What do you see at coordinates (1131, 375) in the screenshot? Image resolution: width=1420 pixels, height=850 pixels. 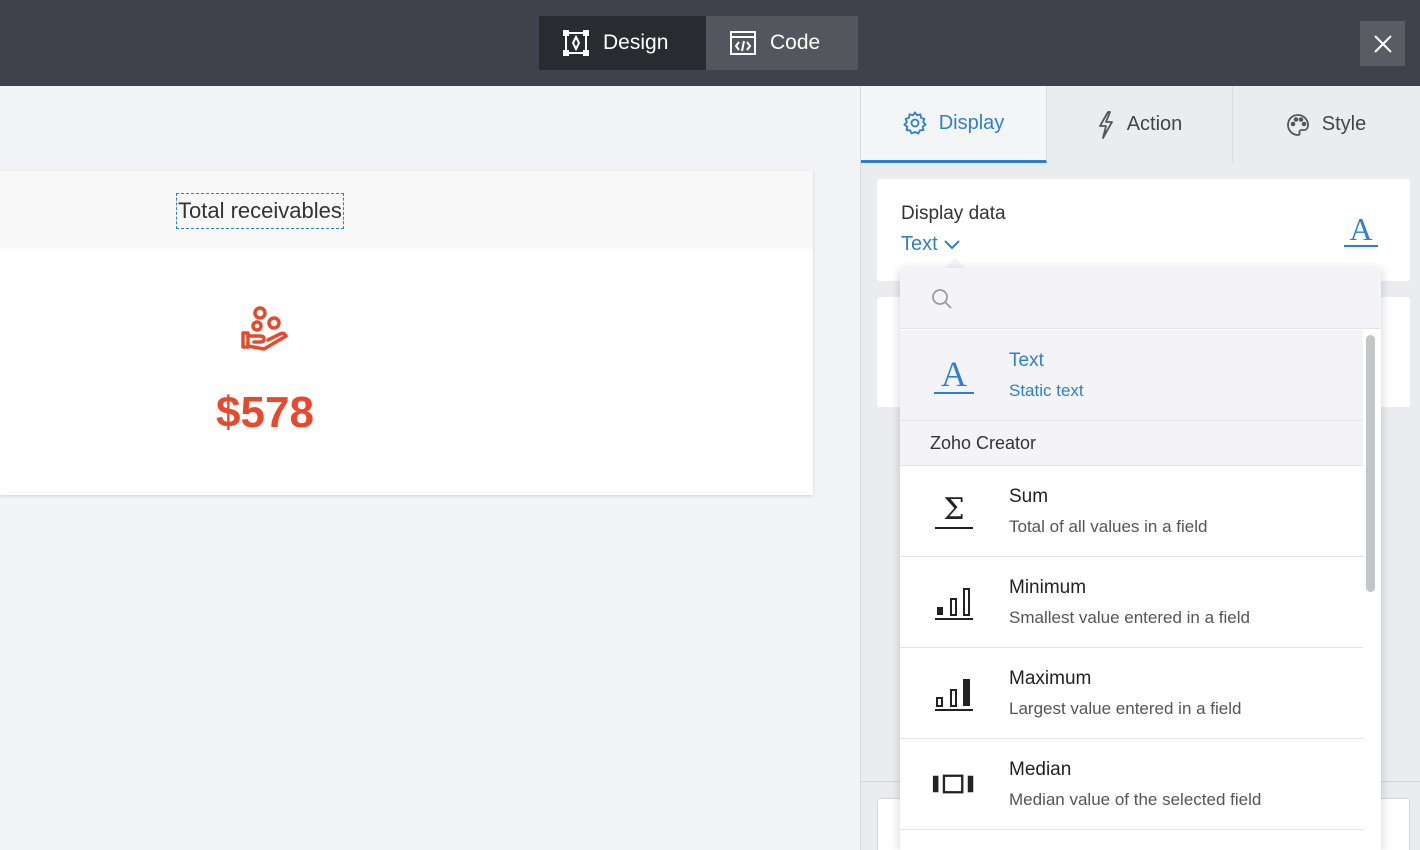 I see `option-text: A Text Static text` at bounding box center [1131, 375].